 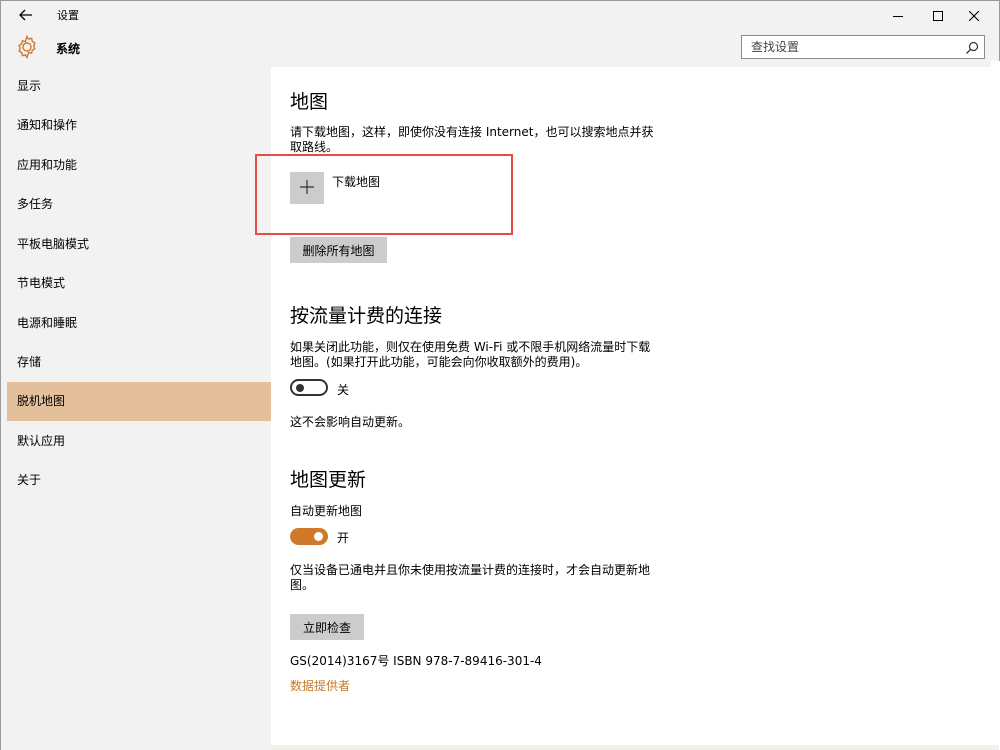 I want to click on metered-toggle, so click(x=309, y=387).